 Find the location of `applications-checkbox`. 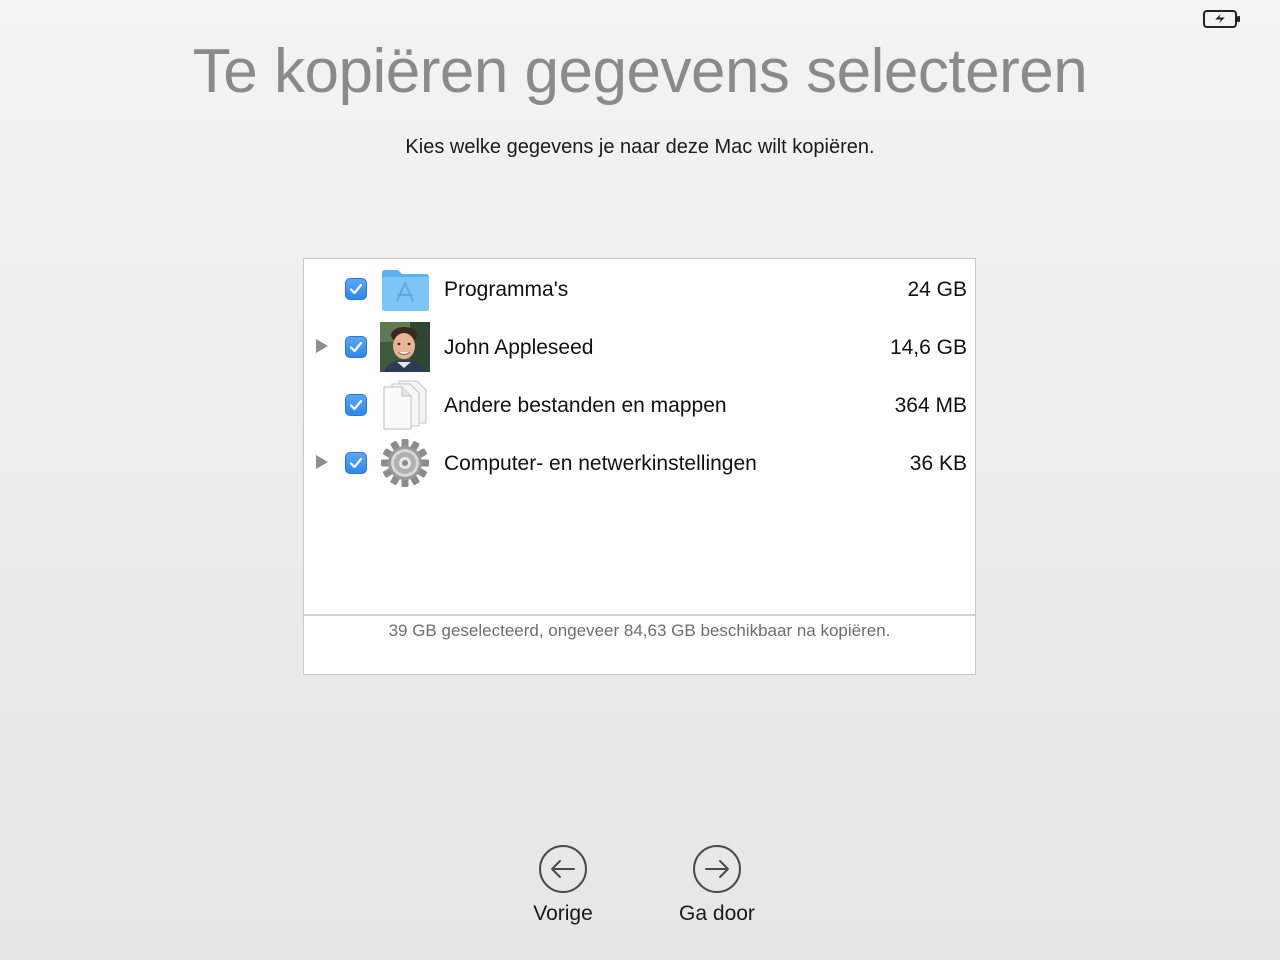

applications-checkbox is located at coordinates (356, 289).